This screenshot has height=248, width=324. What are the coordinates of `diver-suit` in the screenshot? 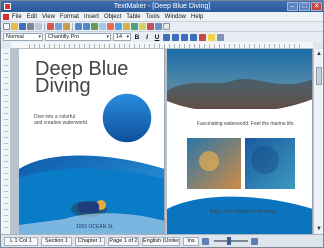 It's located at (88, 207).